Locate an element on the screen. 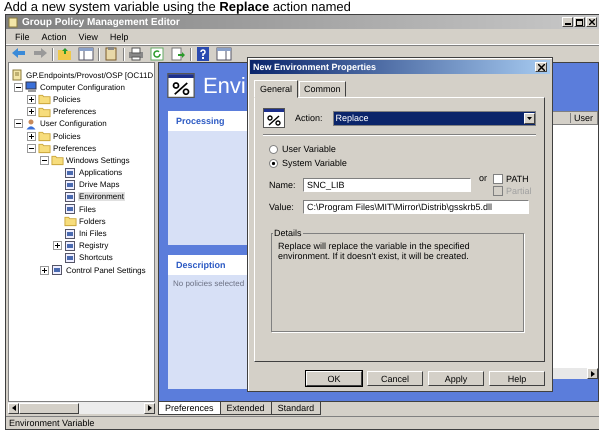 This screenshot has width=599, height=430. tree-item: Control Panel Settings is located at coordinates (106, 270).